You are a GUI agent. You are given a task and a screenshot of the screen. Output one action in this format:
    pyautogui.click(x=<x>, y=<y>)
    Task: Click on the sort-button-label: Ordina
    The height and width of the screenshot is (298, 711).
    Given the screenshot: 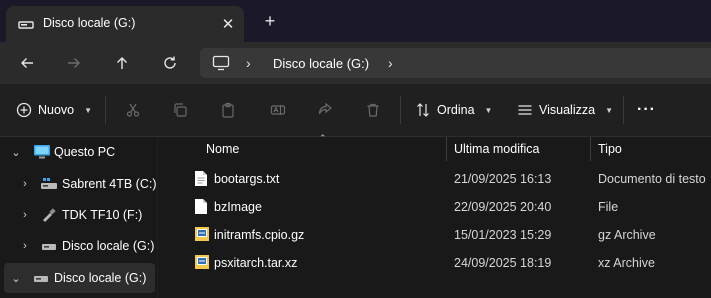 What is the action you would take?
    pyautogui.click(x=456, y=110)
    